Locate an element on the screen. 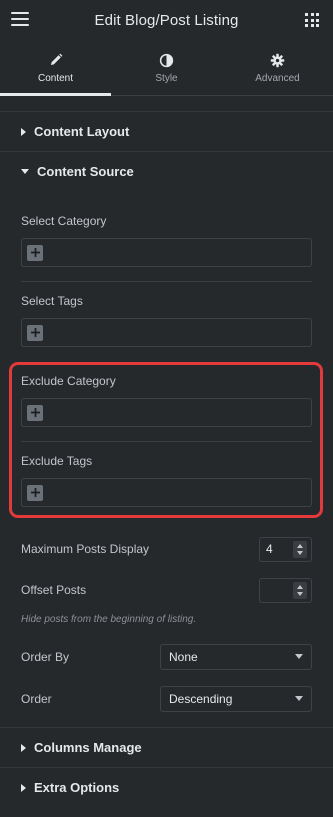 The image size is (333, 817). select-category-input is located at coordinates (166, 252).